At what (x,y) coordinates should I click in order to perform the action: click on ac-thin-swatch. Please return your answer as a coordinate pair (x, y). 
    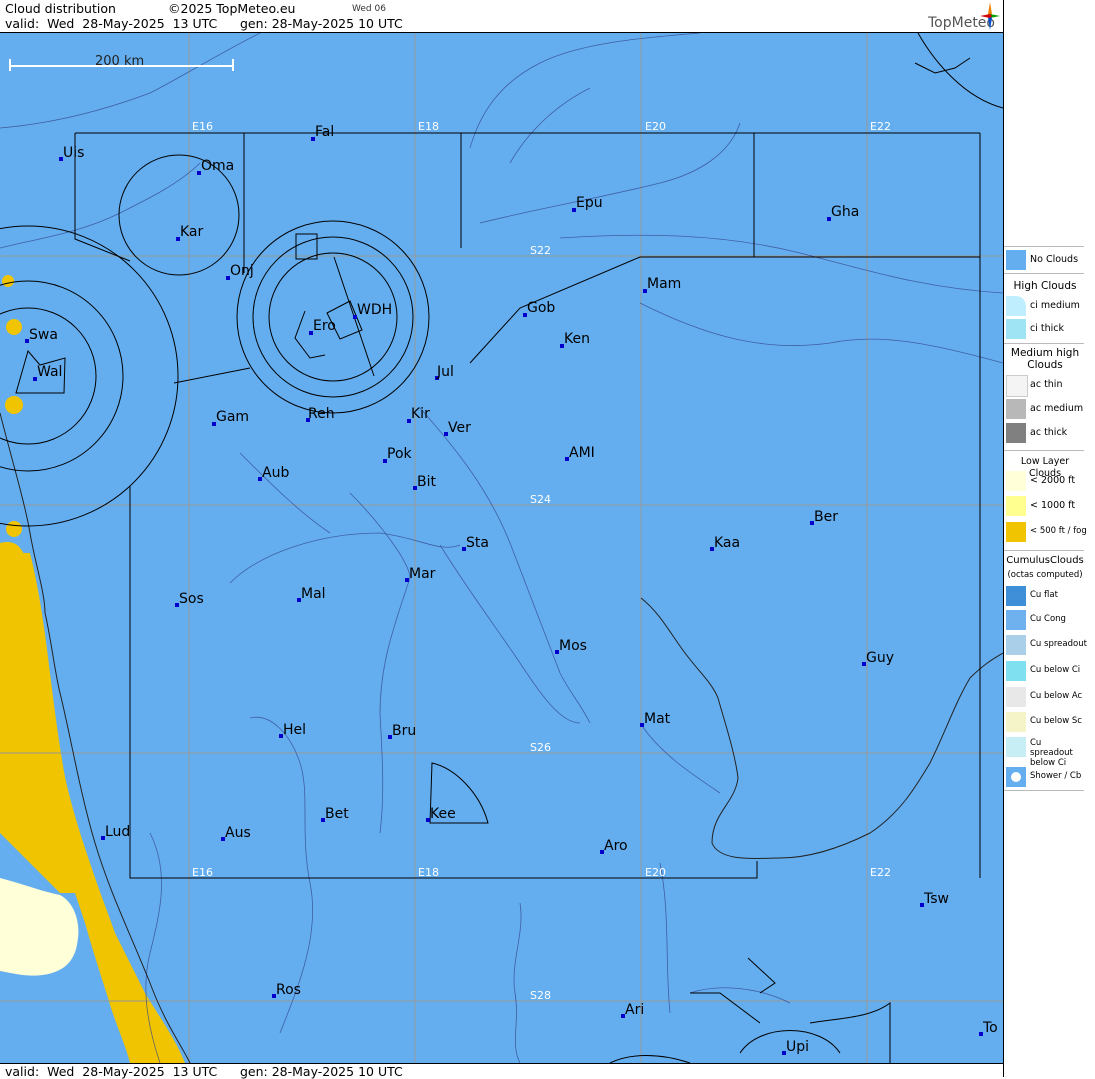
    Looking at the image, I should click on (1017, 386).